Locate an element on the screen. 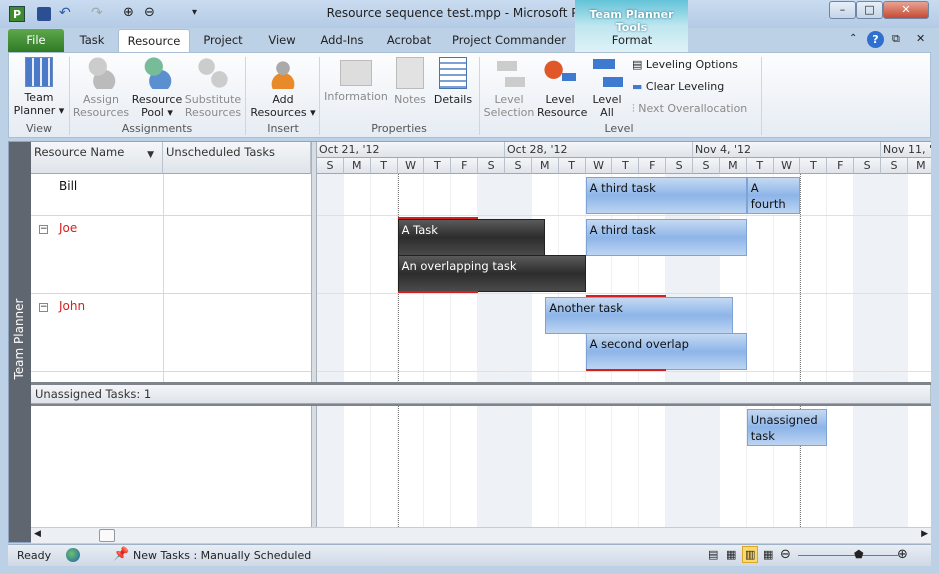  unassigned-tasks-header: Unassigned Tasks: 1 is located at coordinates (481, 394).